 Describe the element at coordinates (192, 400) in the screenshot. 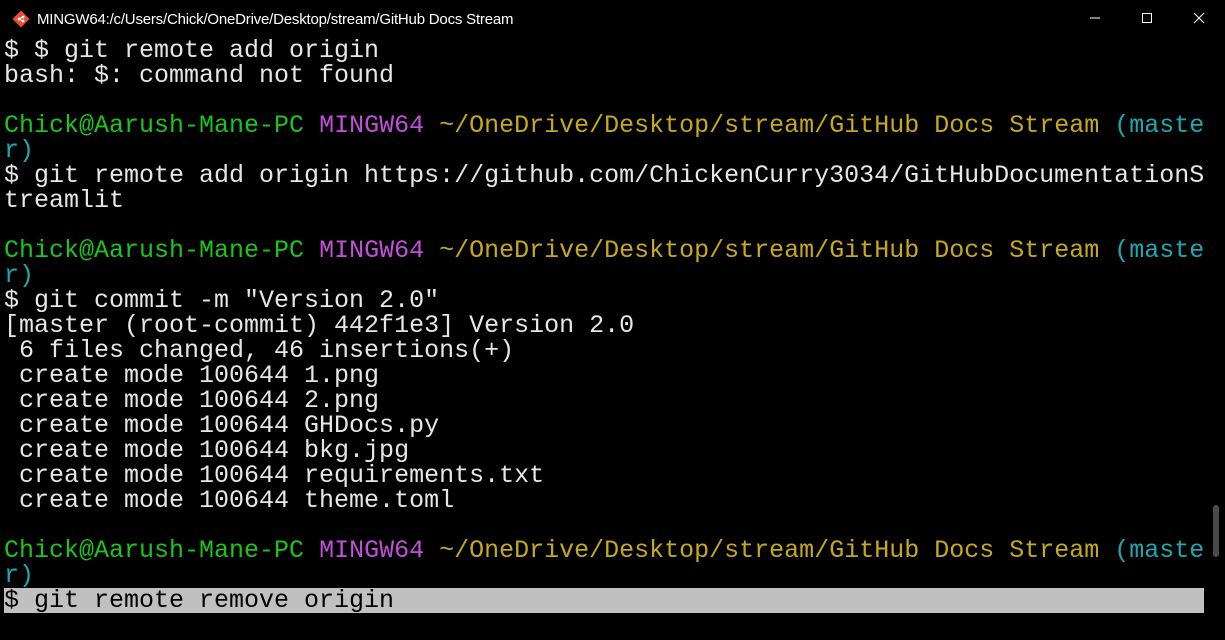

I see `terminal-line: create mode 100644 2.png` at that location.